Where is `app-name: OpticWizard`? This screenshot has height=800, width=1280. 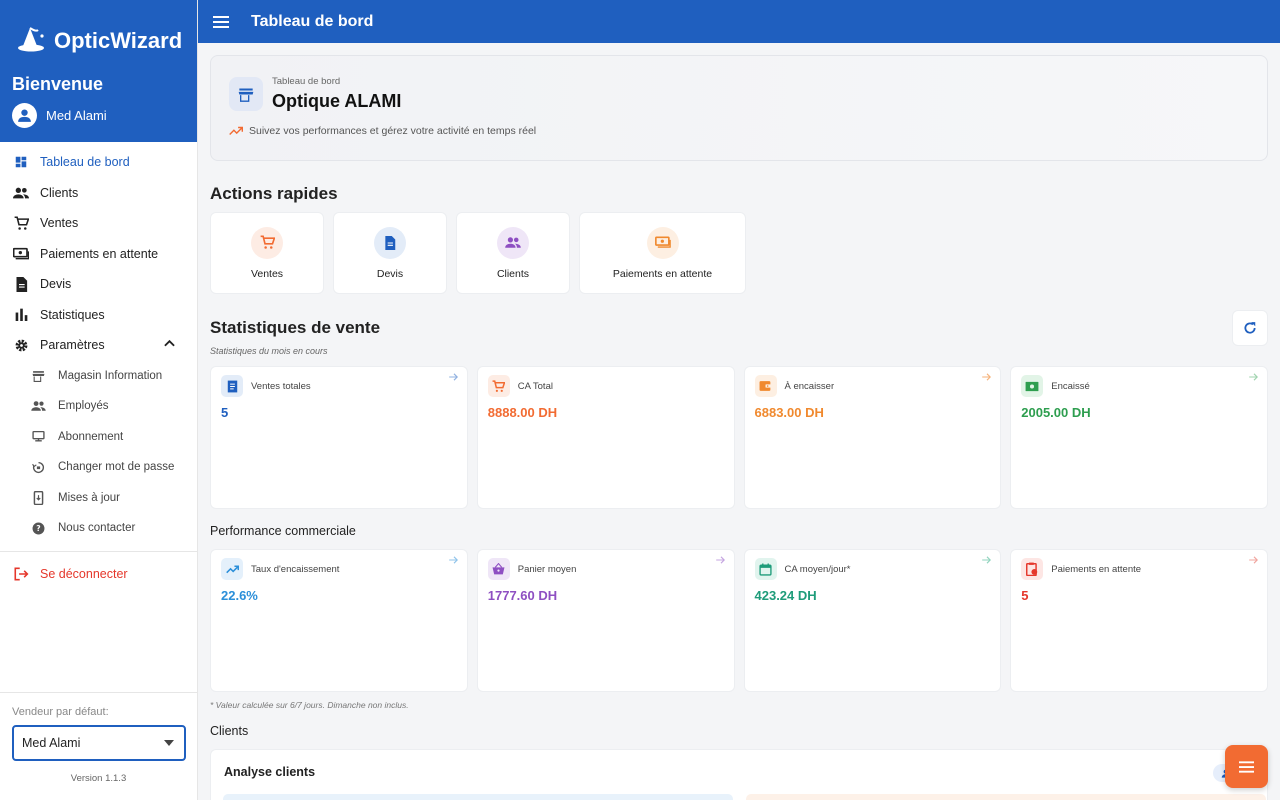
app-name: OpticWizard is located at coordinates (118, 40).